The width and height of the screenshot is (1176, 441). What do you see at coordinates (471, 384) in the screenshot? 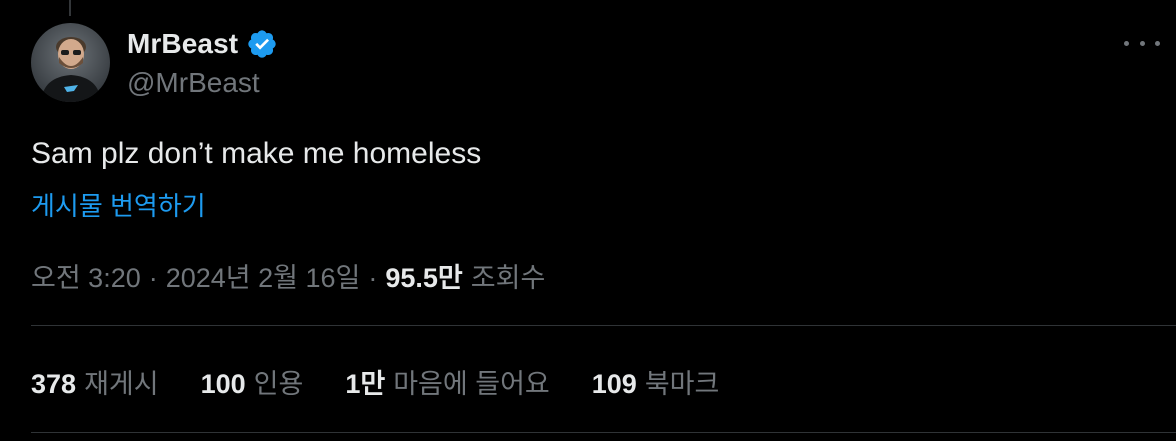
I see `stat-label: 마음에 들어요` at bounding box center [471, 384].